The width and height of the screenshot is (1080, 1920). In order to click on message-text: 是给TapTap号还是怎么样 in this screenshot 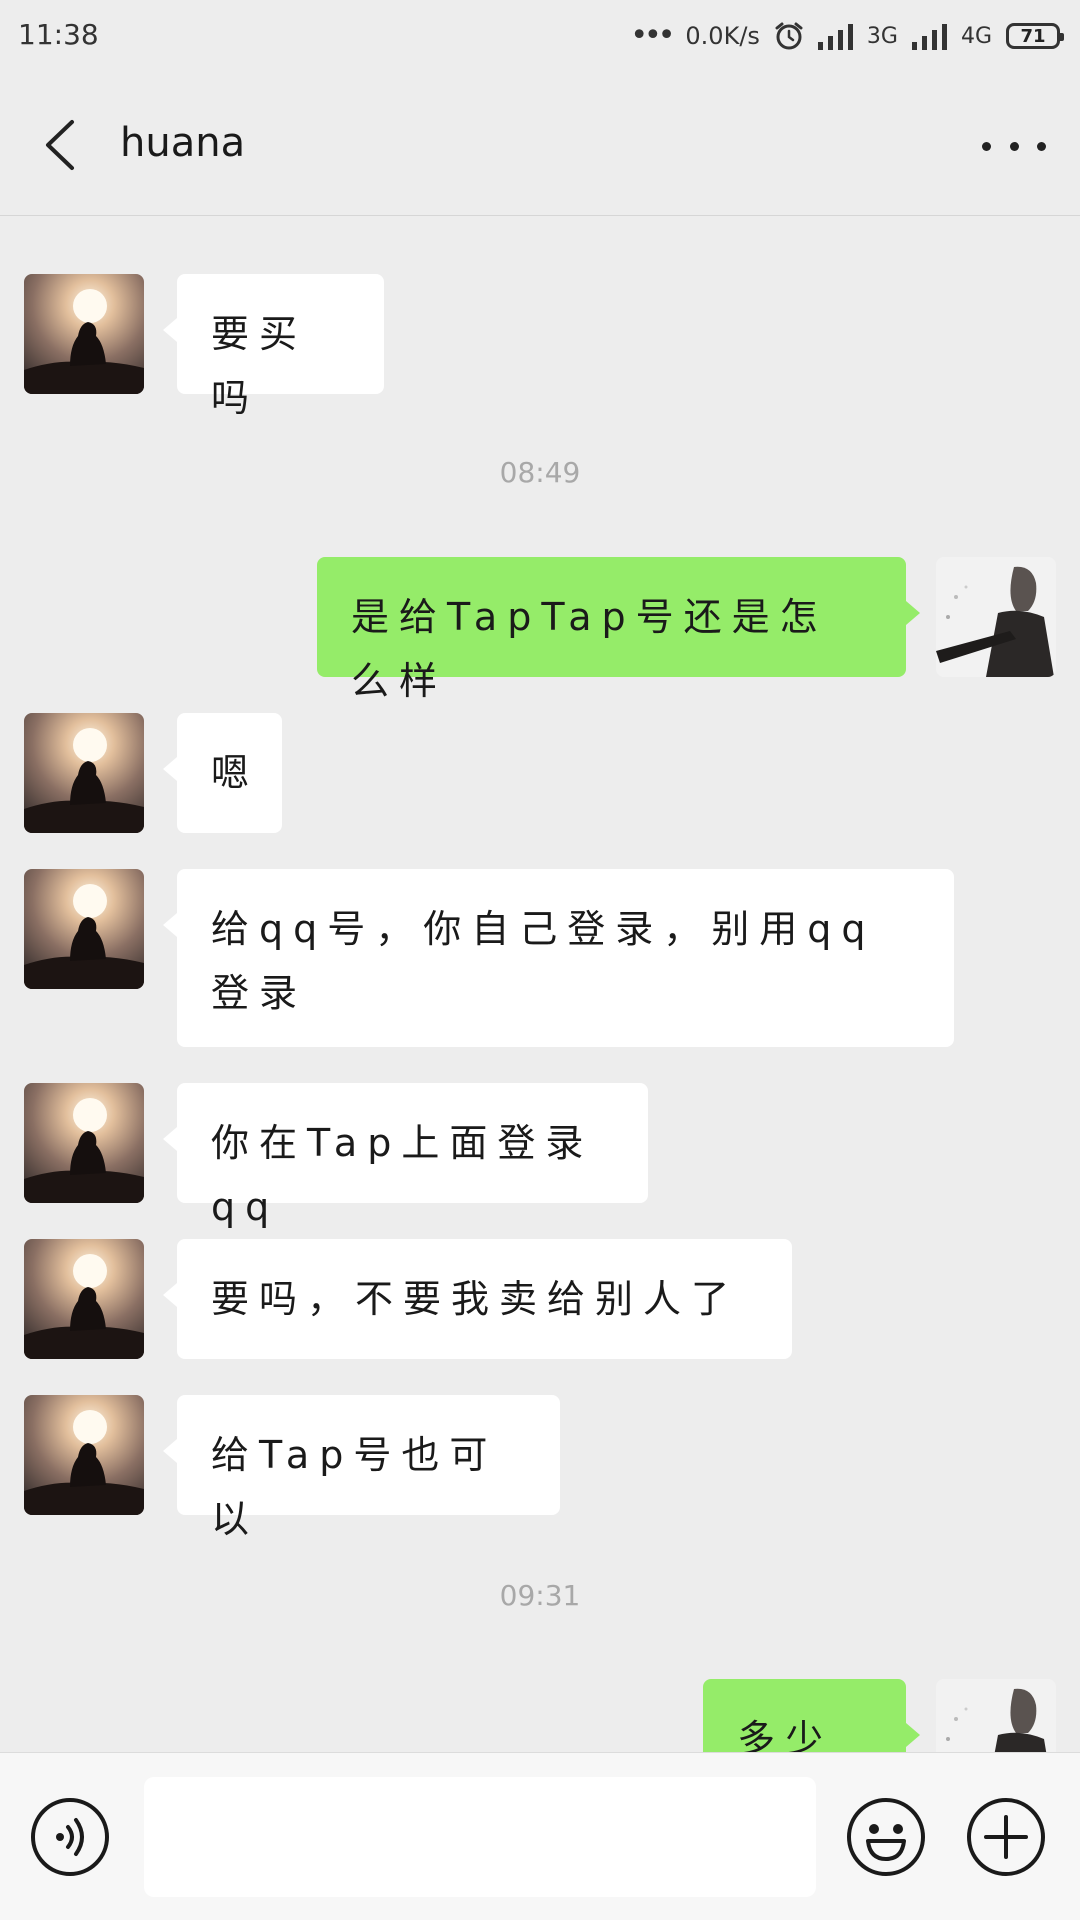, I will do `click(589, 649)`.